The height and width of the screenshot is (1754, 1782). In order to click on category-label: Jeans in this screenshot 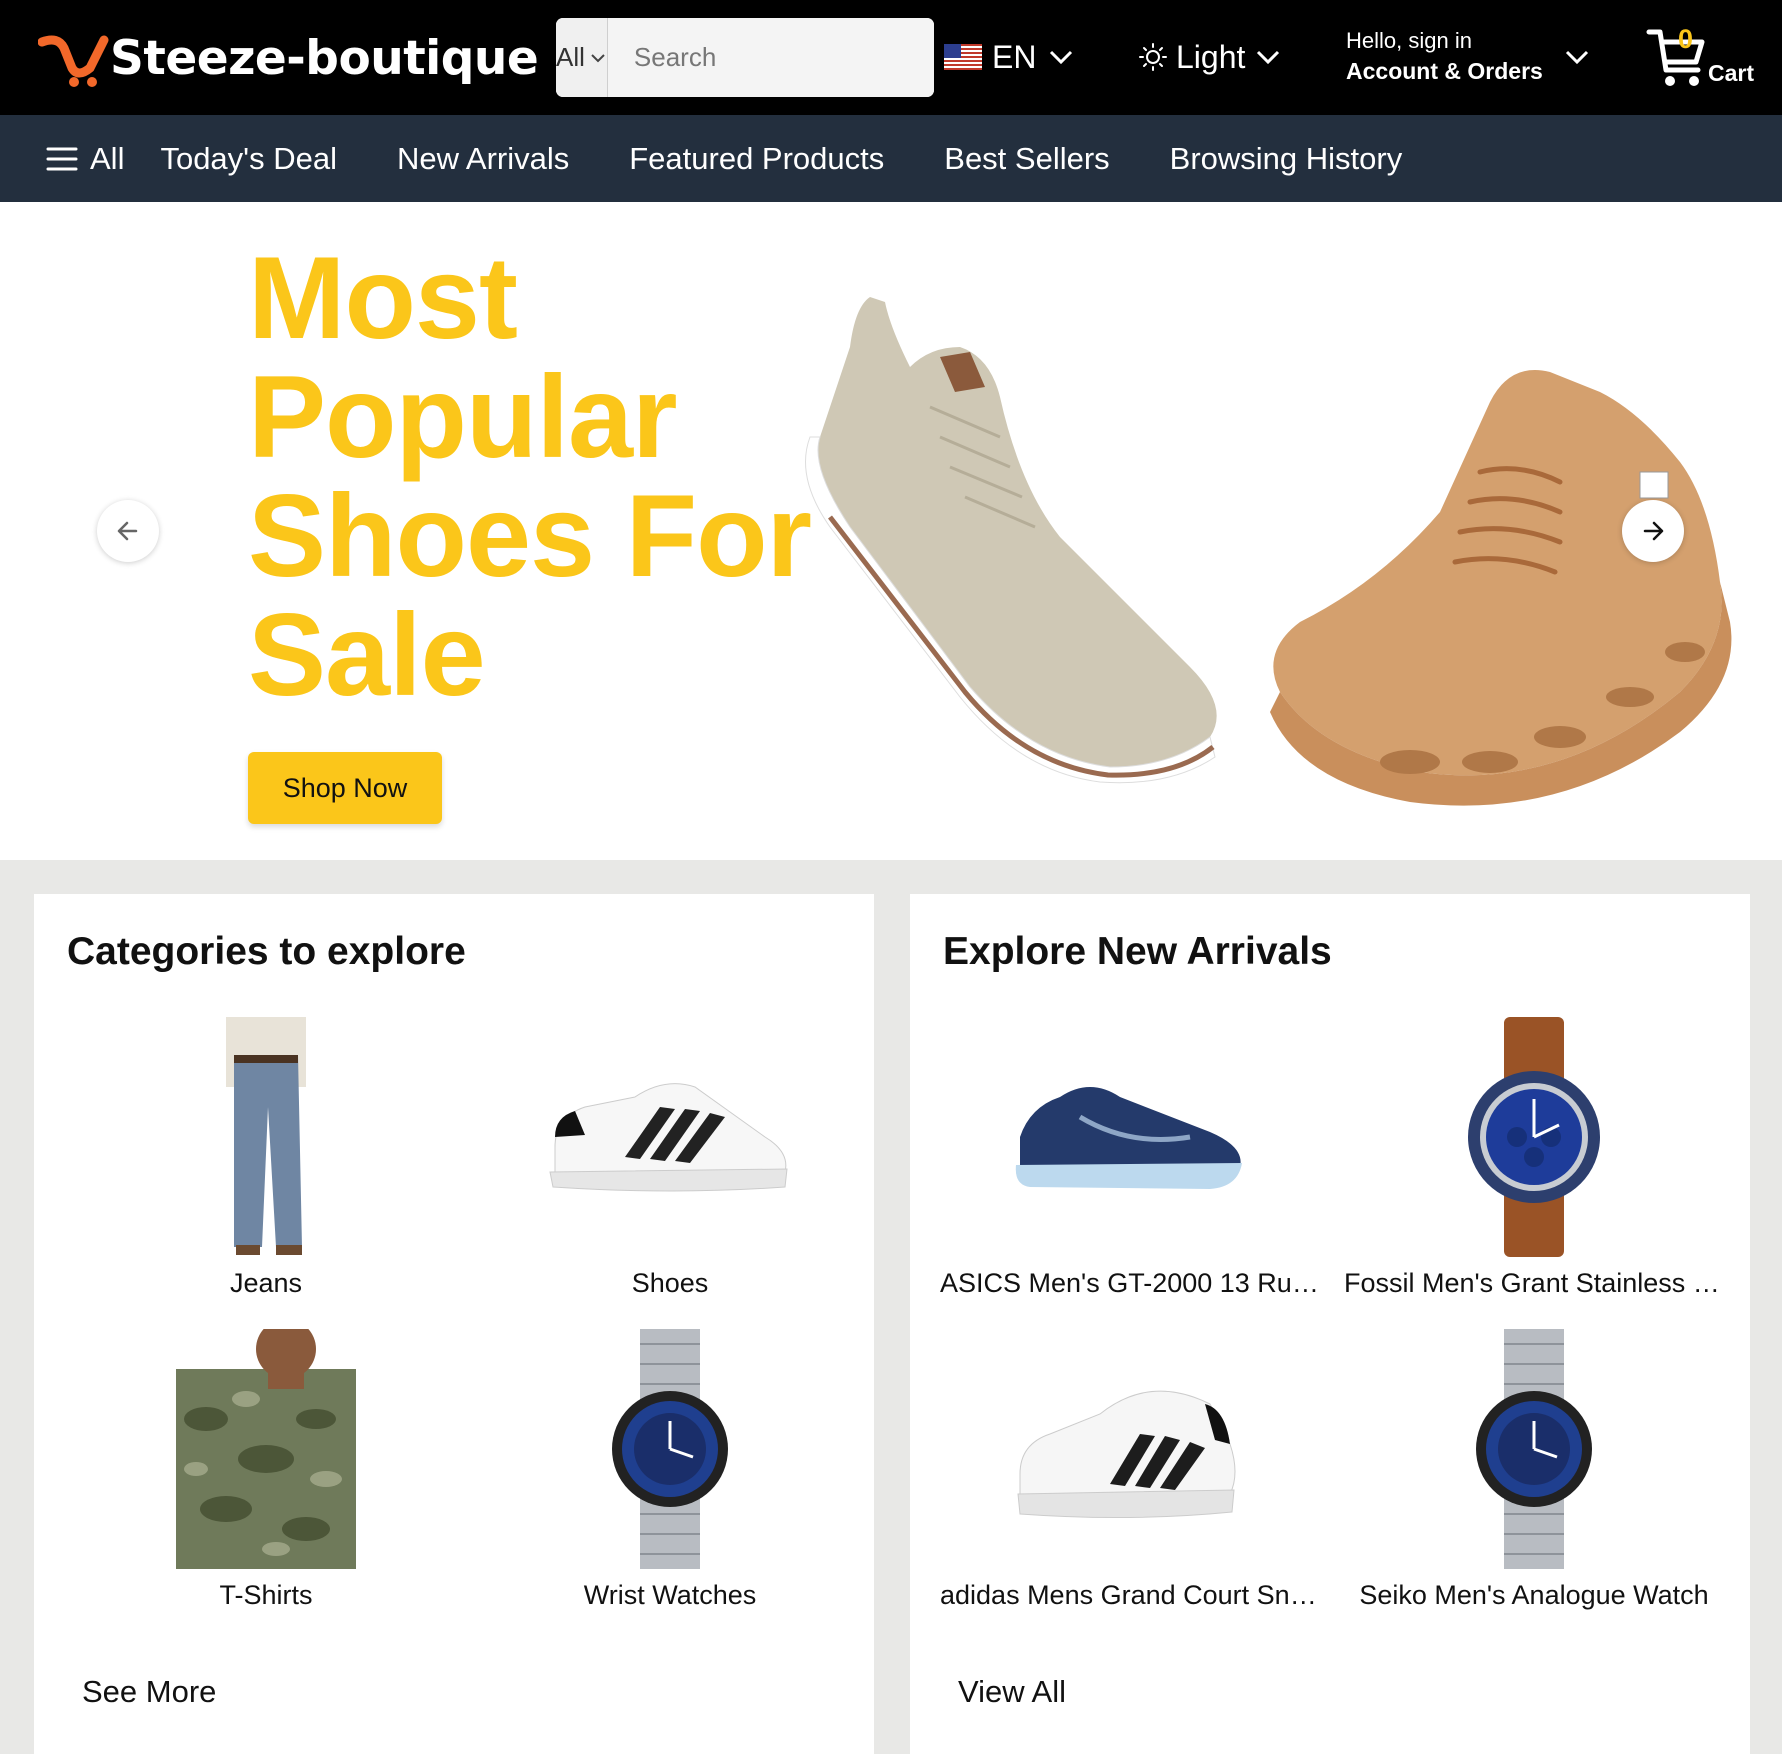, I will do `click(266, 1283)`.